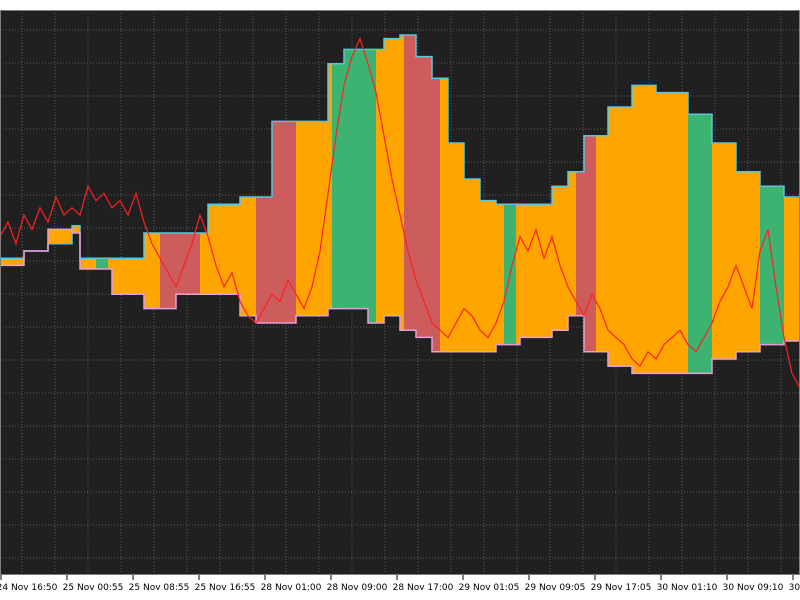 The height and width of the screenshot is (600, 800). What do you see at coordinates (225, 588) in the screenshot?
I see `x-tick-label: 25 Nov 16:55` at bounding box center [225, 588].